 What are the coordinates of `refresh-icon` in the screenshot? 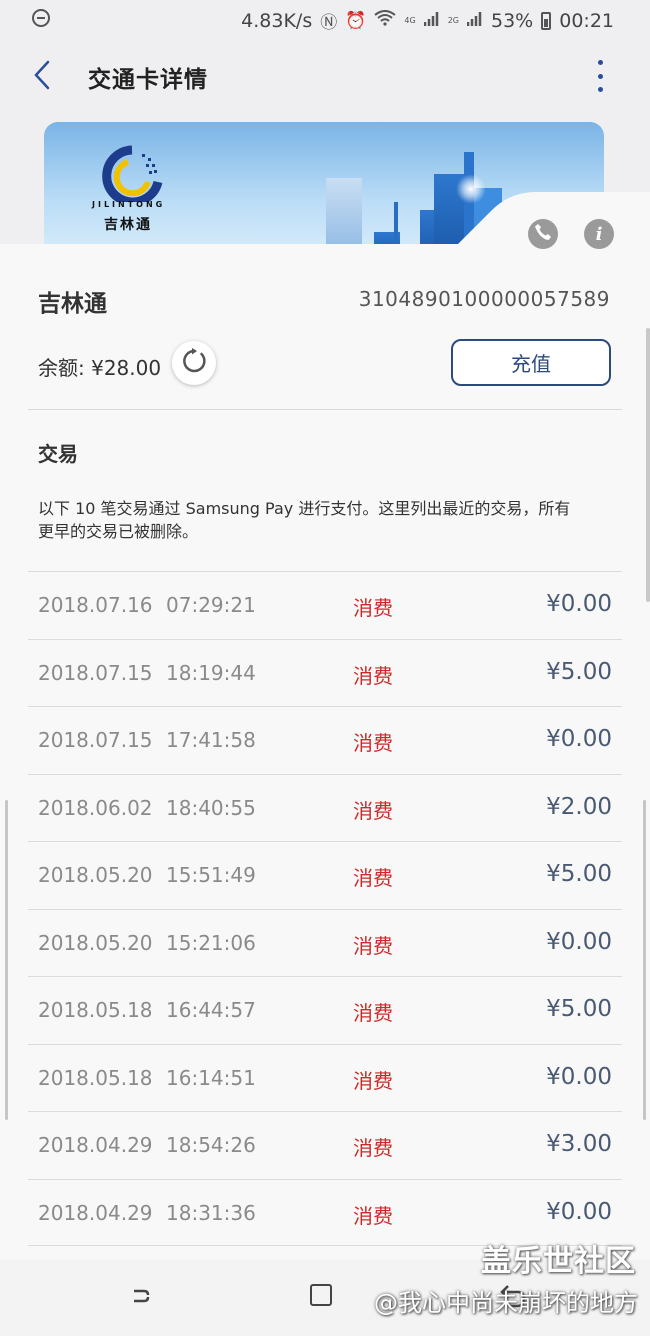 It's located at (194, 363).